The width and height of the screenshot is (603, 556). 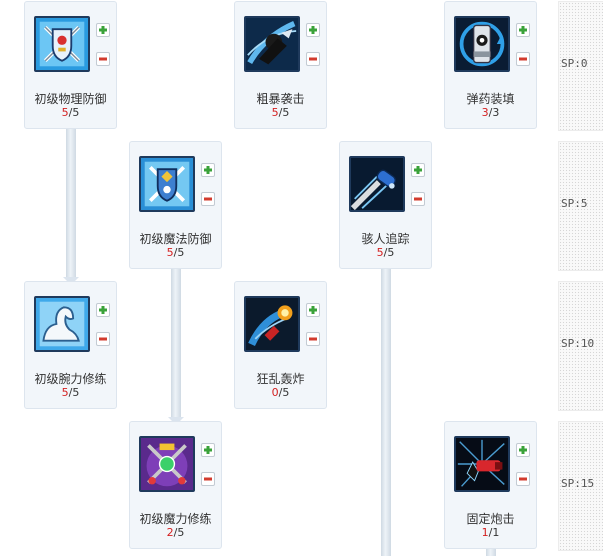 I want to click on skill-card-physical-defense: 初级物理防御 5/5, so click(x=70, y=65).